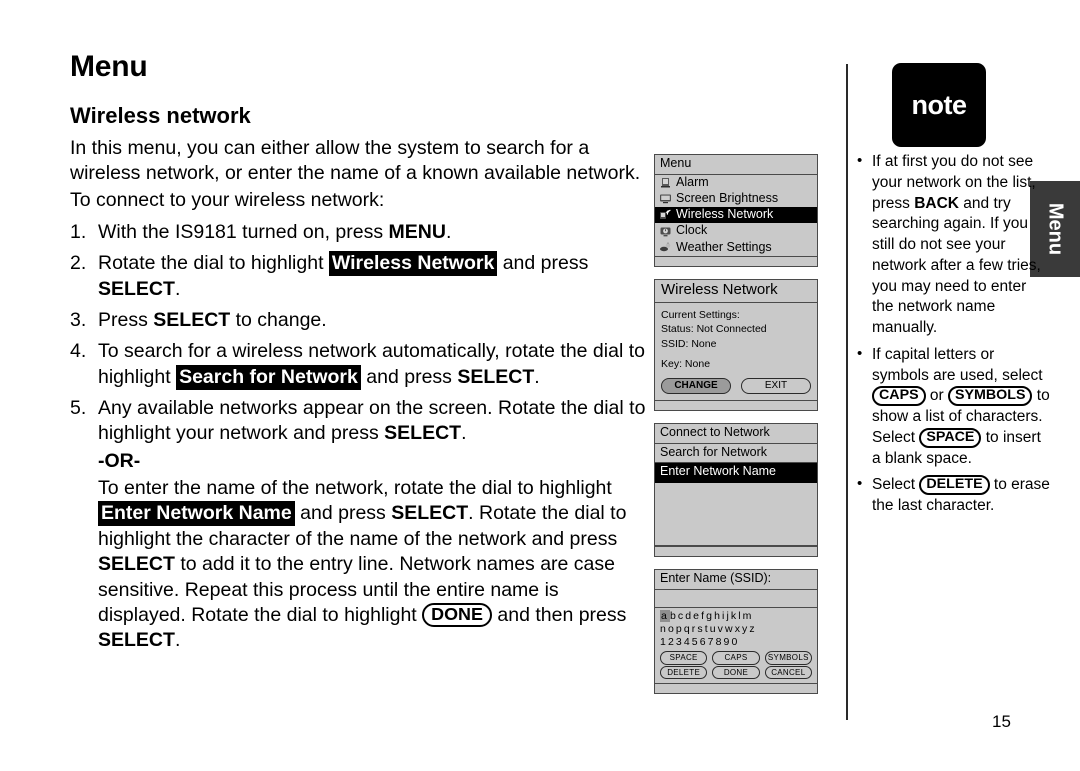 The width and height of the screenshot is (1080, 771). Describe the element at coordinates (278, 320) in the screenshot. I see `step-3-text-c: to change.` at that location.